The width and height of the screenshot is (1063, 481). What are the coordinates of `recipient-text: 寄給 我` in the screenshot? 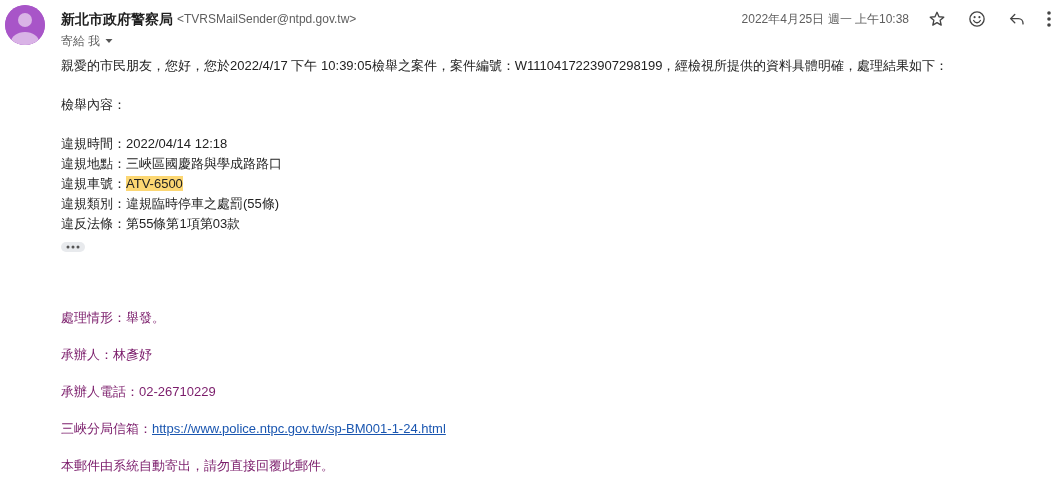 It's located at (81, 41).